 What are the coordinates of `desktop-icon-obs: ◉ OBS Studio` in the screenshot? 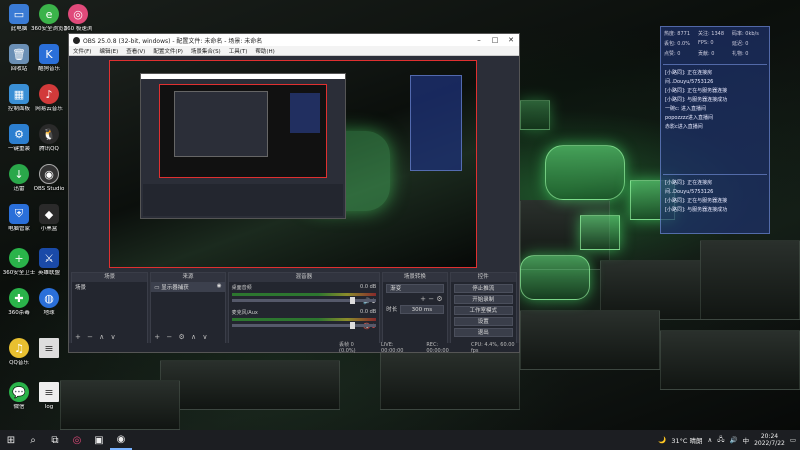 It's located at (49, 178).